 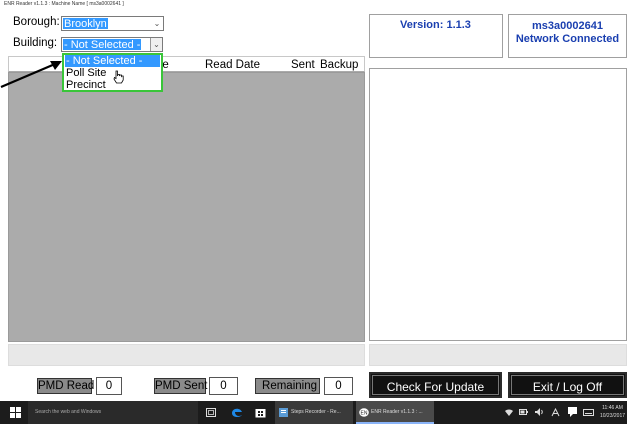 I want to click on remaining-label: Remaining, so click(x=287, y=386).